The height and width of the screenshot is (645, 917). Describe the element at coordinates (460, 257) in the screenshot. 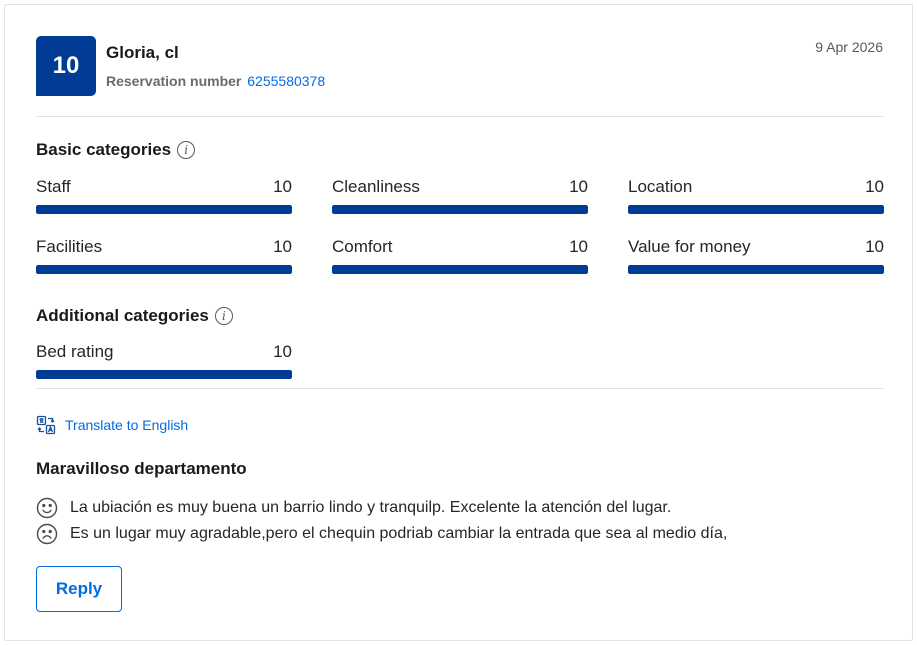

I see `category-comfort: Comfort 10` at that location.